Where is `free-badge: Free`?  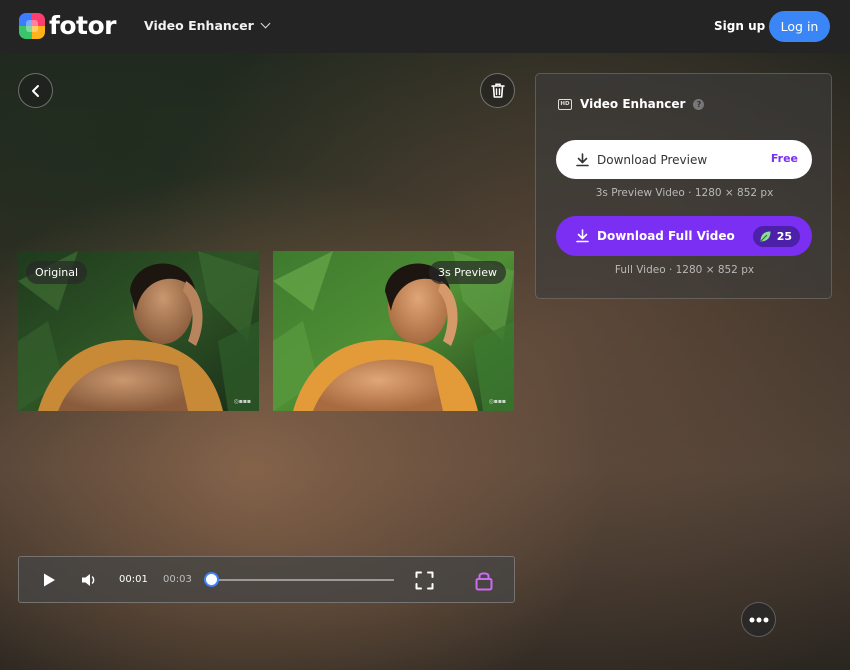 free-badge: Free is located at coordinates (784, 158).